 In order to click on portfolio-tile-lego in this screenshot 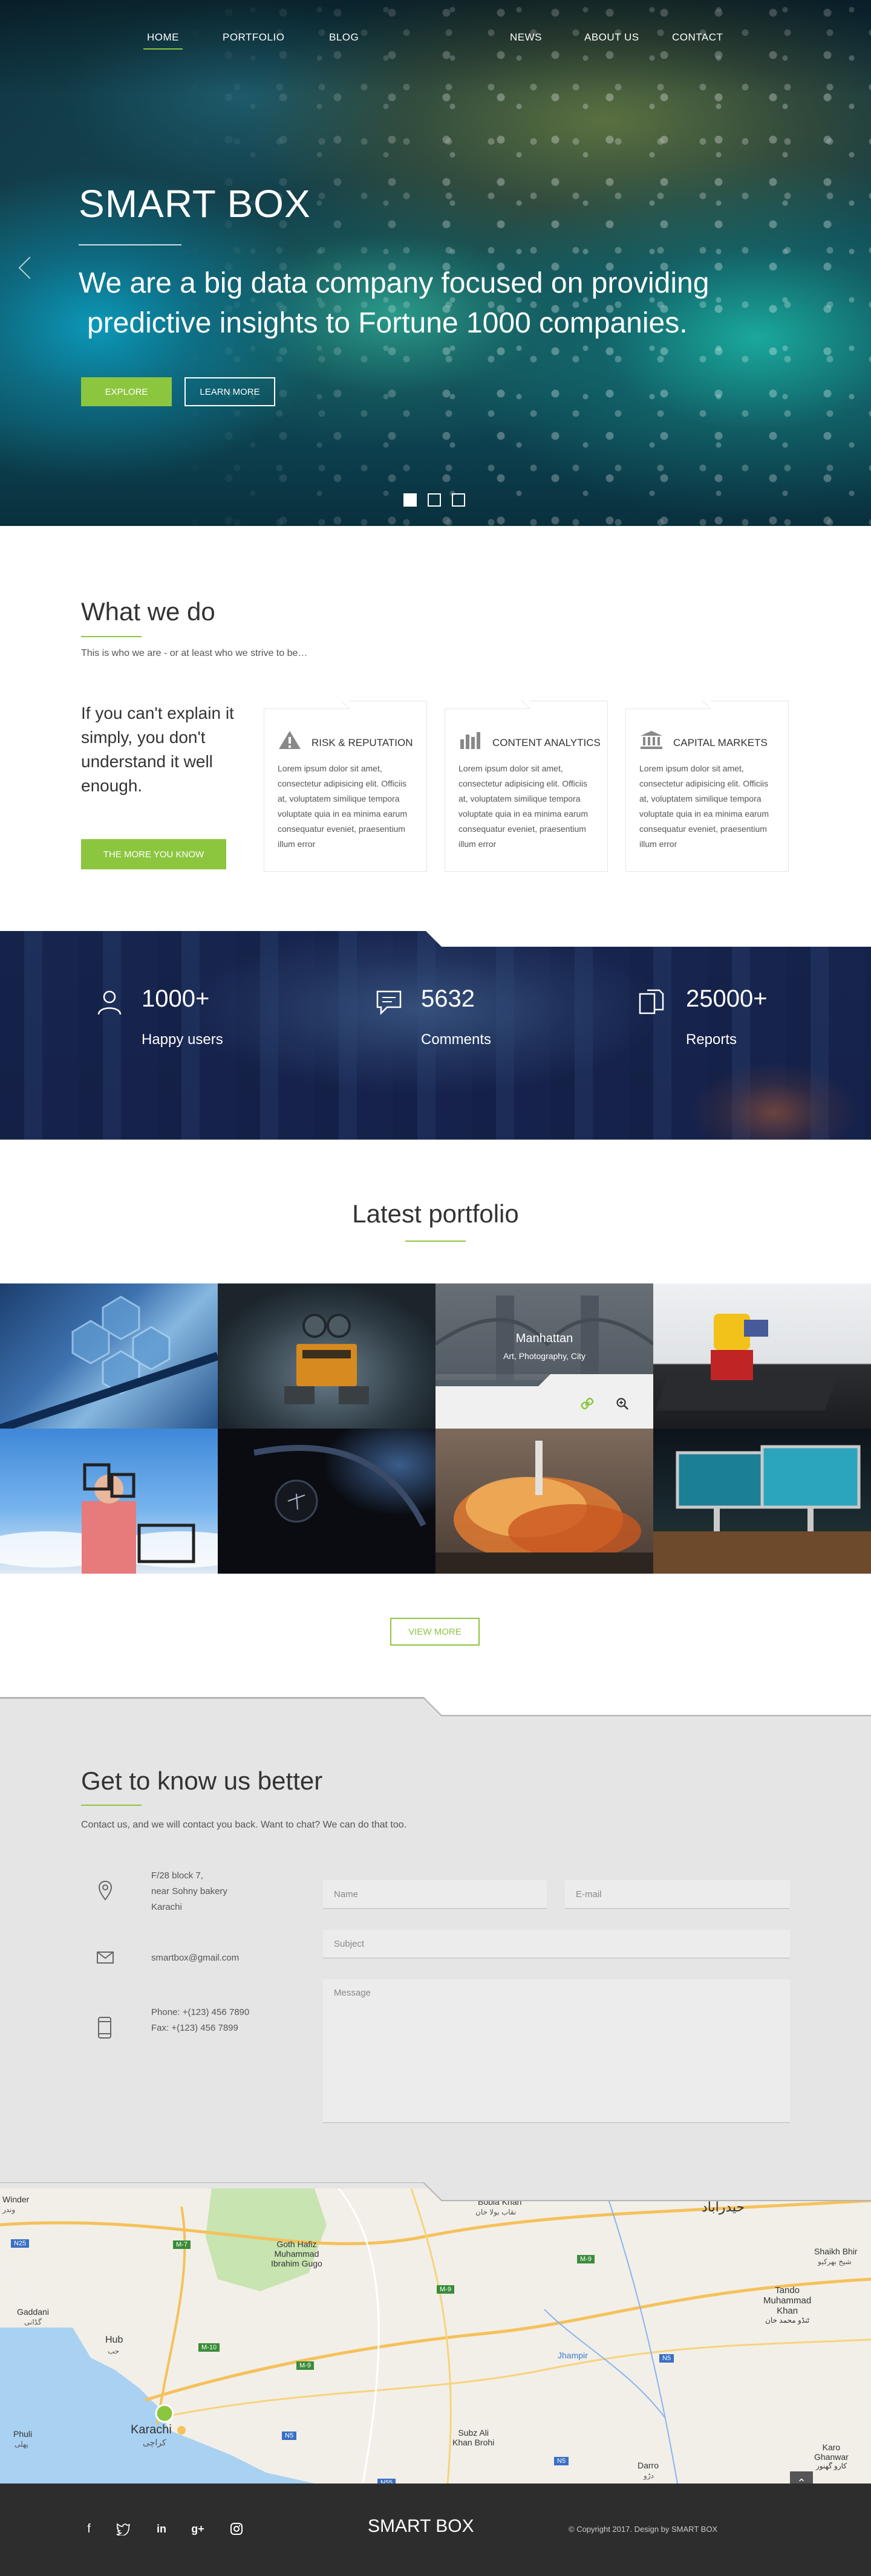, I will do `click(762, 1356)`.